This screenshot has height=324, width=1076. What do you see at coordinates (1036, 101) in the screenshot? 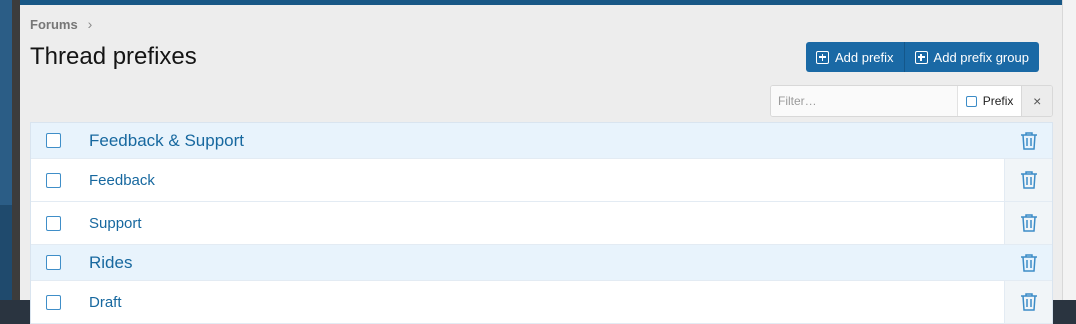
I see `clear-filter-icon: ×` at bounding box center [1036, 101].